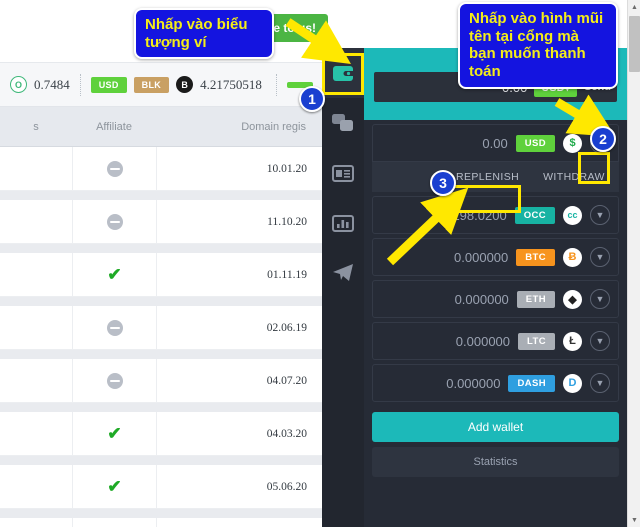 This screenshot has width=640, height=527. Describe the element at coordinates (286, 168) in the screenshot. I see `cell-domain-date: 10.01.20` at that location.